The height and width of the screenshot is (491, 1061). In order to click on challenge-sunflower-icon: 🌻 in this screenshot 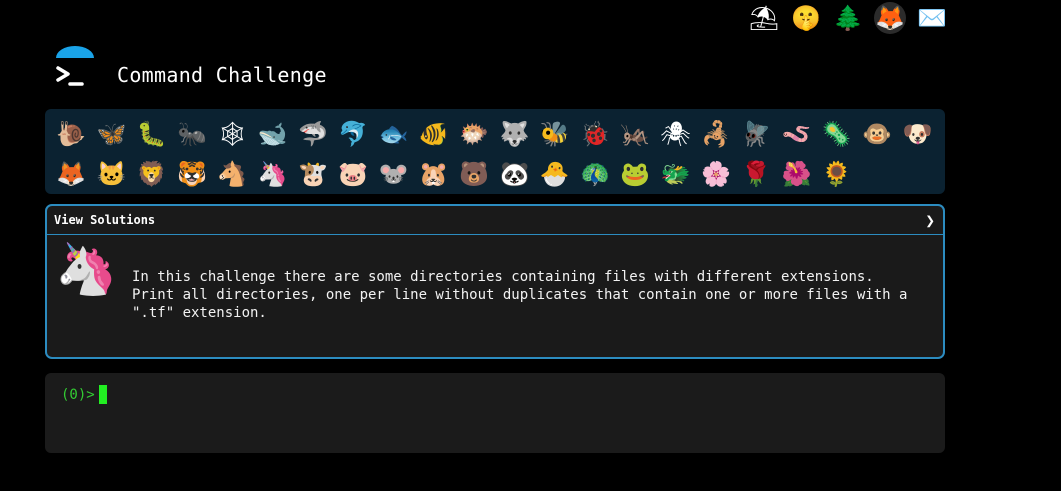, I will do `click(837, 174)`.